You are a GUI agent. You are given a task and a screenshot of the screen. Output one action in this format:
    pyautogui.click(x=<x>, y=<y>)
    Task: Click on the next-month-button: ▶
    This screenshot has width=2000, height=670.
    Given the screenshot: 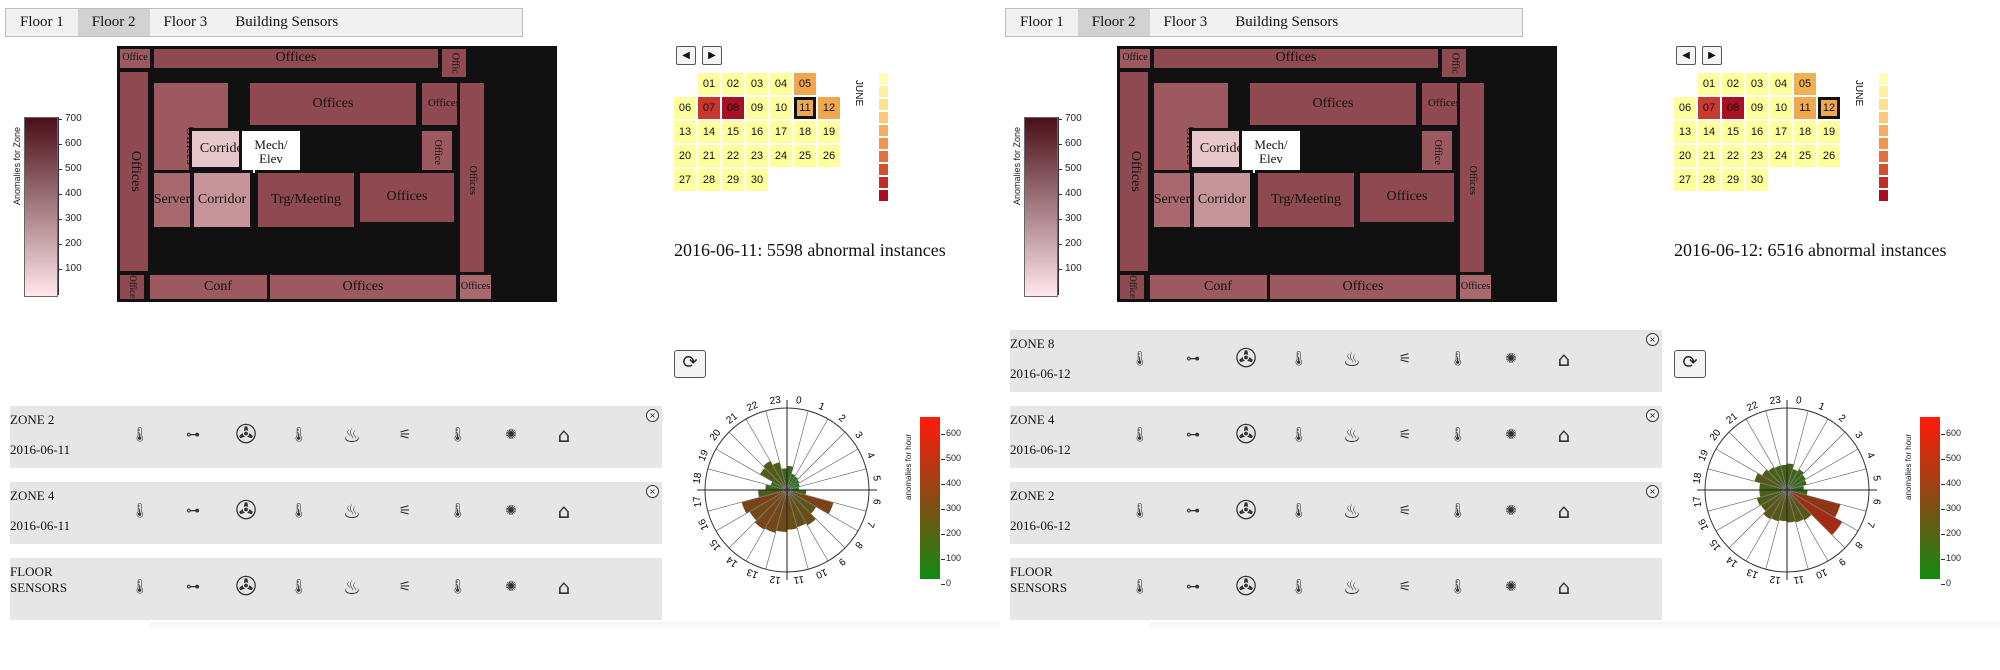 What is the action you would take?
    pyautogui.click(x=1712, y=55)
    